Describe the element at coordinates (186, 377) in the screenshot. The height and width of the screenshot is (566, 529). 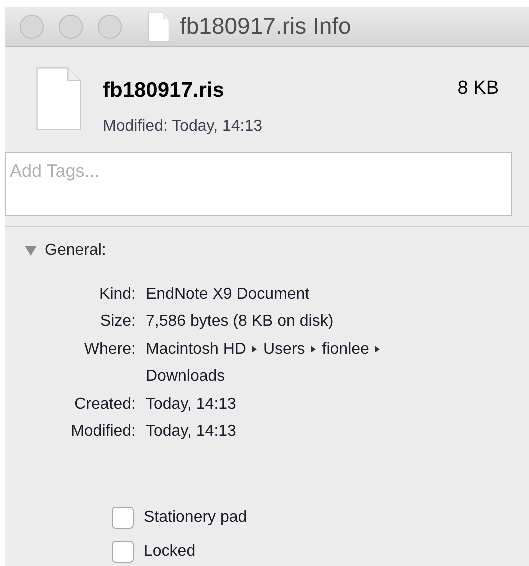
I see `folder-name: Downloads` at that location.